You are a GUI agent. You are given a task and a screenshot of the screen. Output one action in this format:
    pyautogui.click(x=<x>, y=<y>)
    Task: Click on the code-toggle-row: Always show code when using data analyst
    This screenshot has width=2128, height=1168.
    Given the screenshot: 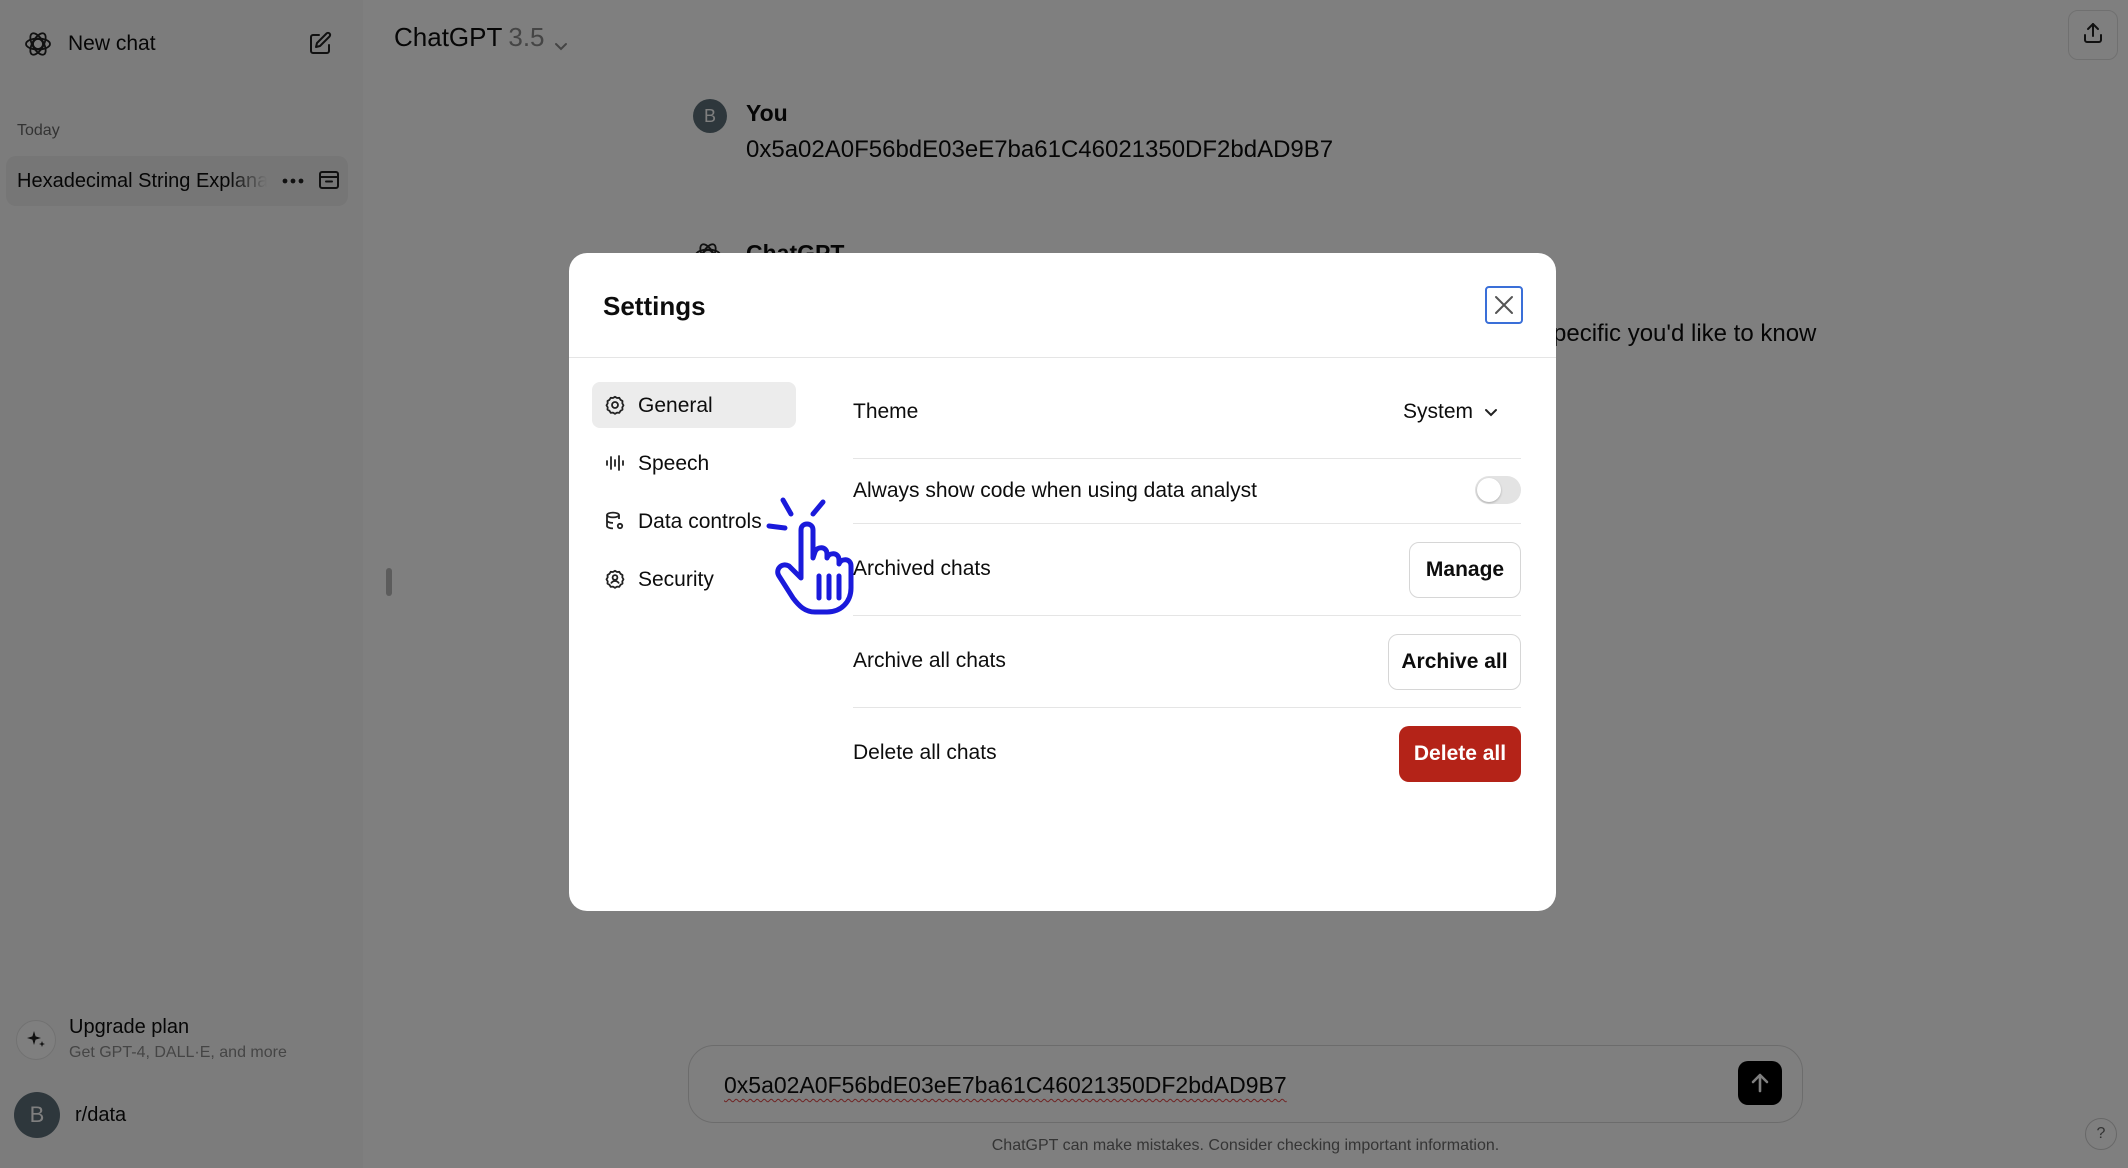 What is the action you would take?
    pyautogui.click(x=1187, y=497)
    